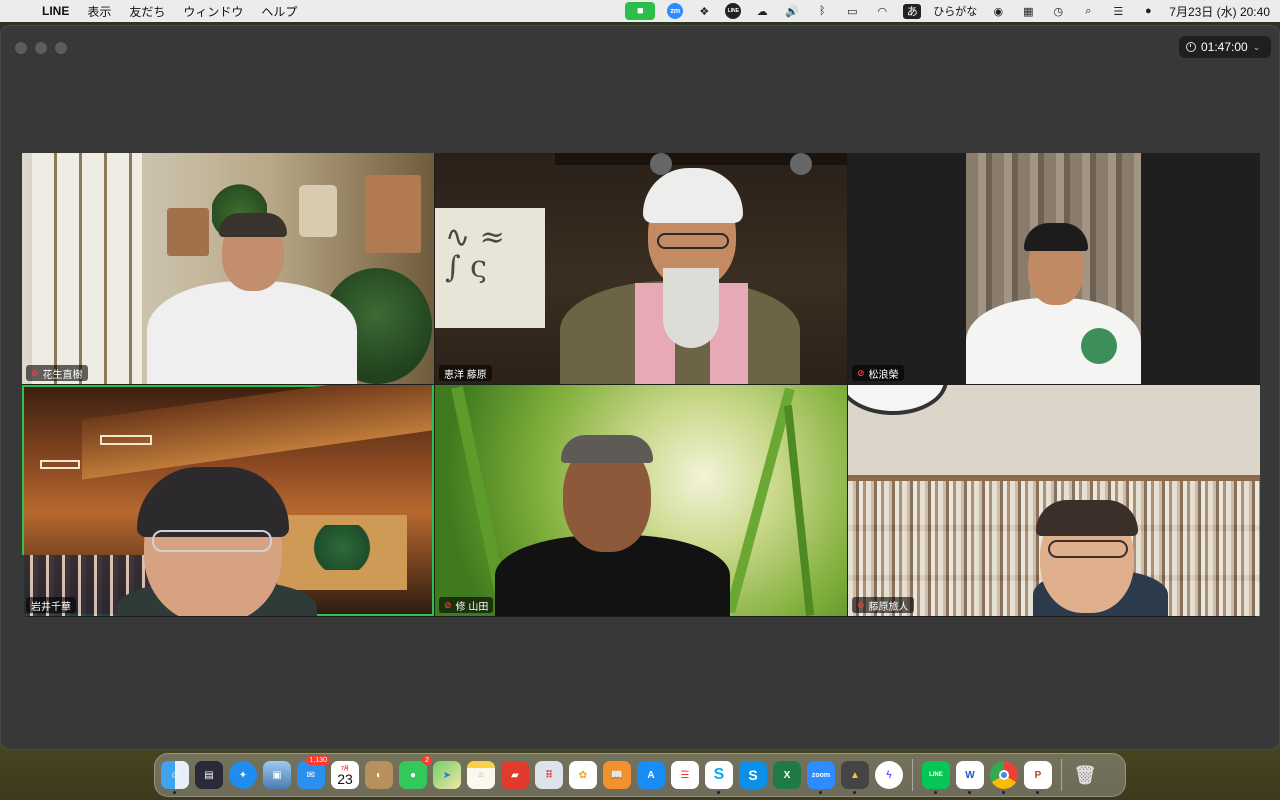 Image resolution: width=1280 pixels, height=800 pixels. Describe the element at coordinates (641, 500) in the screenshot. I see `participant-tile: ⊘ 修 山田` at that location.